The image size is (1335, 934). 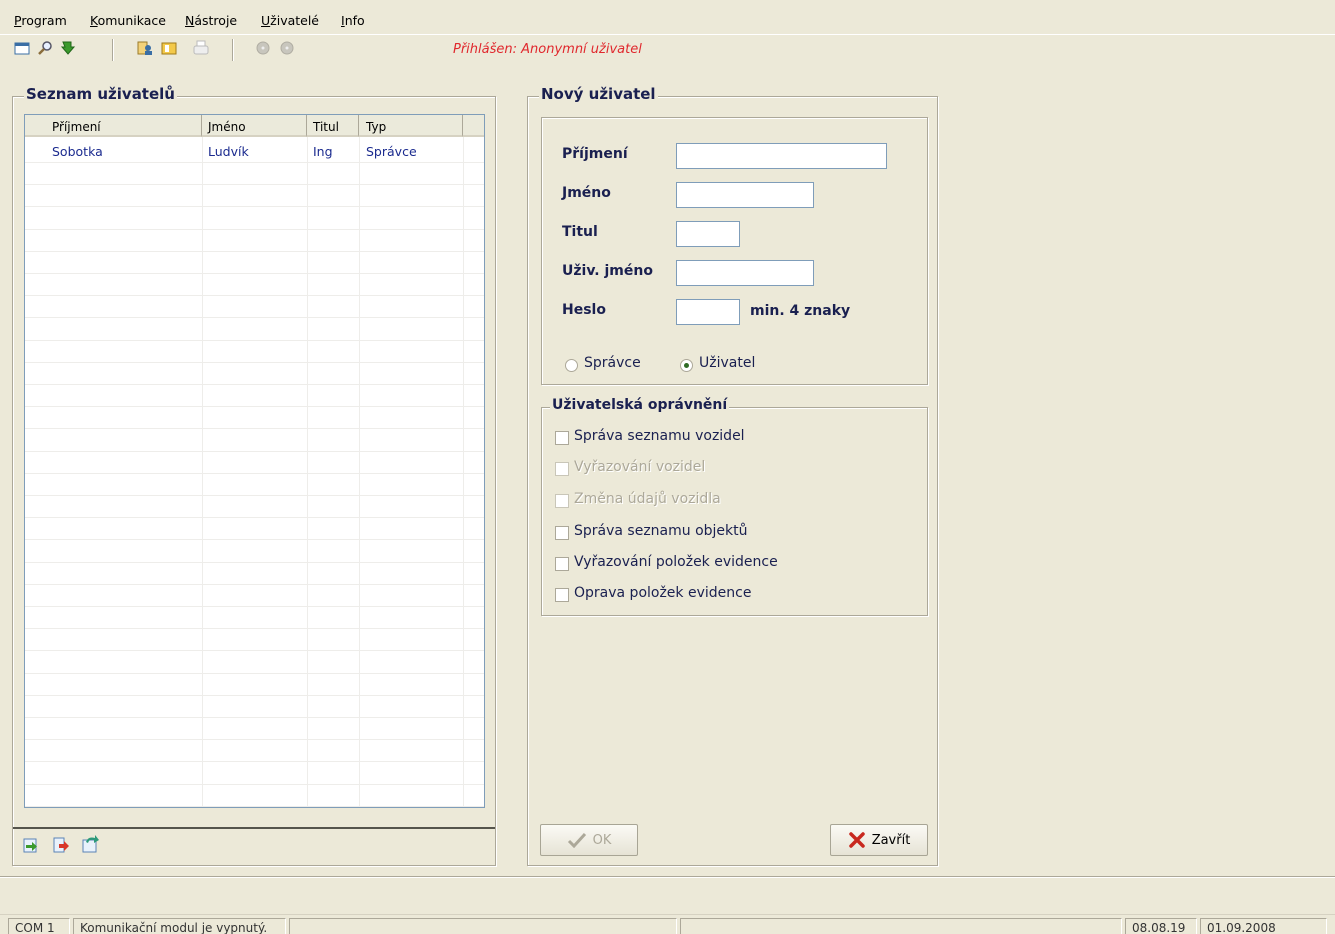 I want to click on status-time: 08.08.19, so click(x=1161, y=926).